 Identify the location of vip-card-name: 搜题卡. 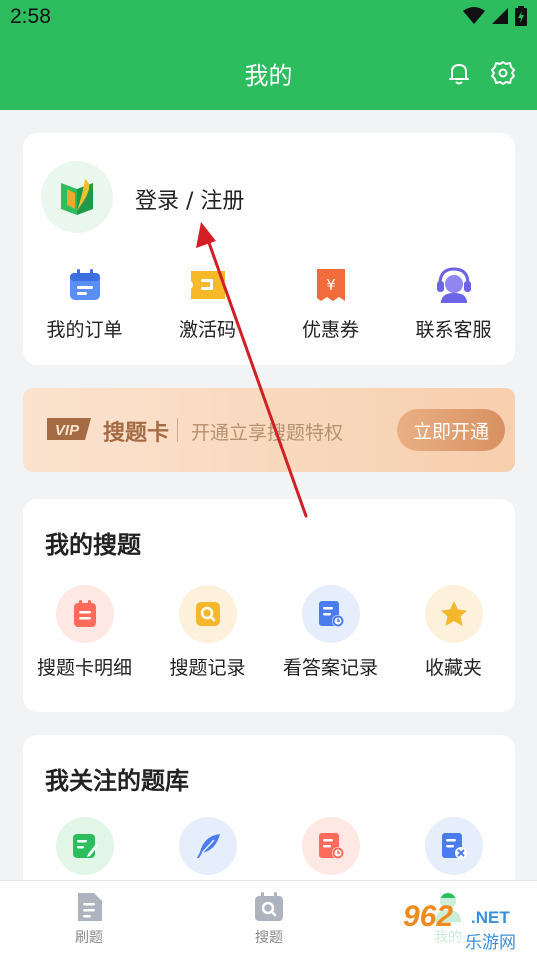
(136, 433).